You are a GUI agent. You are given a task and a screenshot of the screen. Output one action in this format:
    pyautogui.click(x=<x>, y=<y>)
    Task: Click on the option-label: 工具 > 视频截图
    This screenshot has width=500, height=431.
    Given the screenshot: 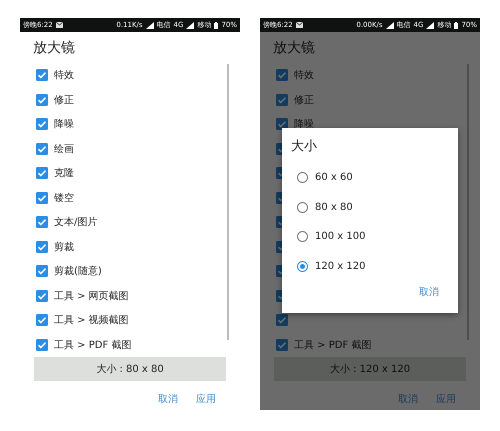 What is the action you would take?
    pyautogui.click(x=91, y=321)
    